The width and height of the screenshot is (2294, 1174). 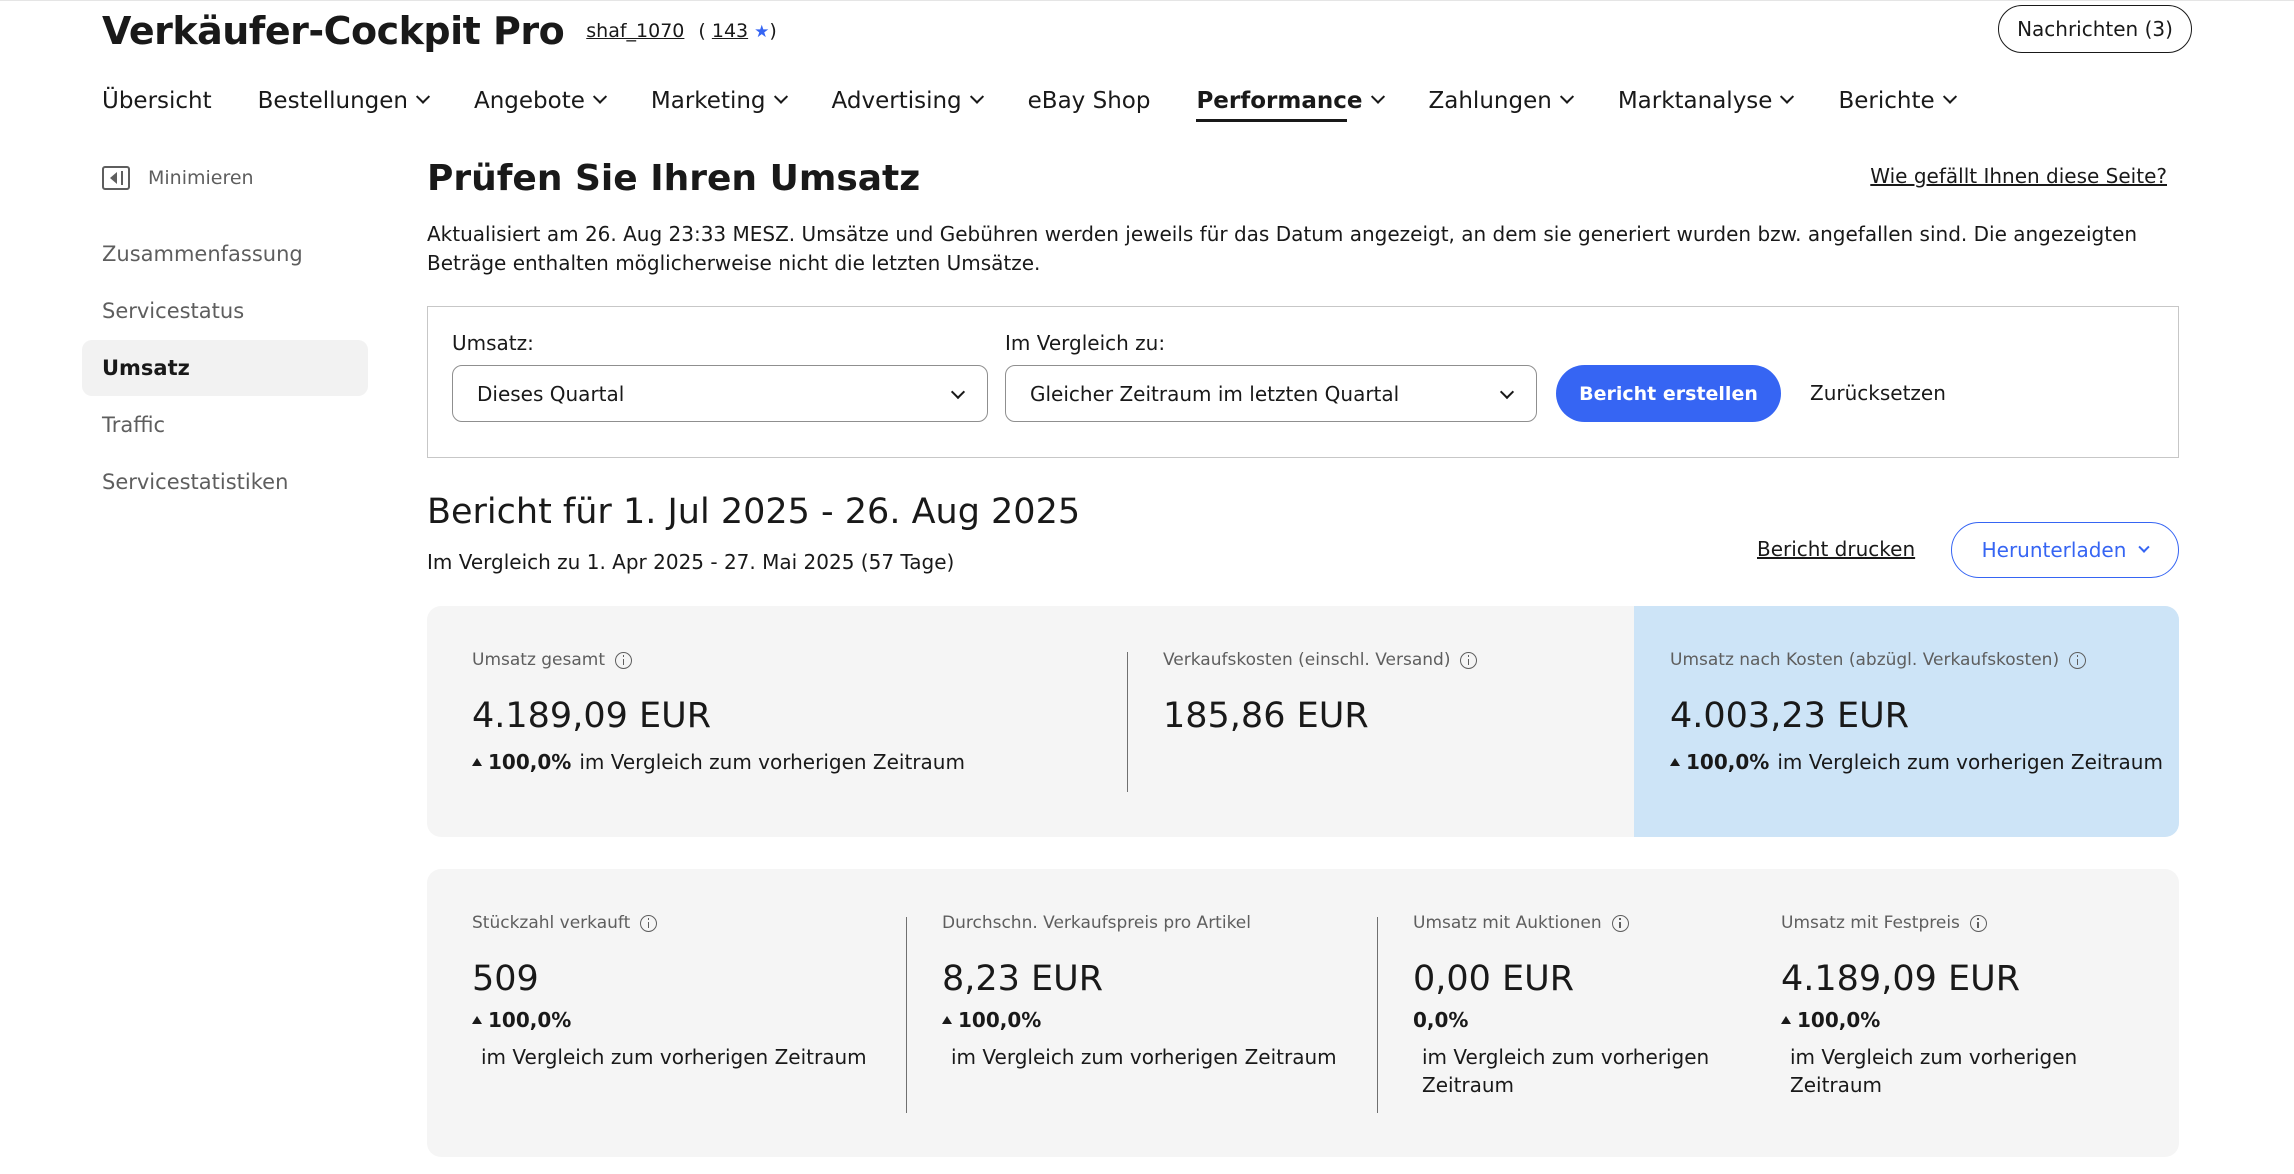 I want to click on feedback-close-paren: ), so click(x=773, y=31).